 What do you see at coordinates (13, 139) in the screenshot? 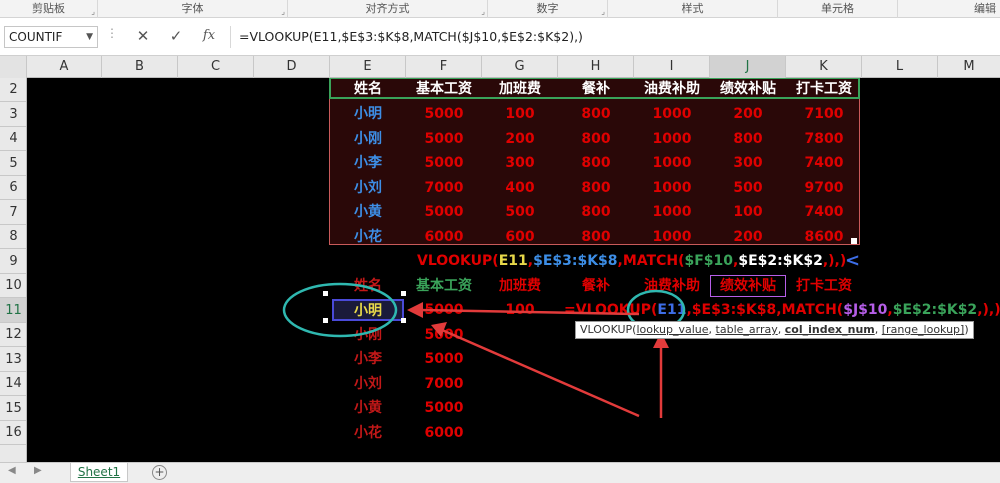
I see `row-header-4: 4` at bounding box center [13, 139].